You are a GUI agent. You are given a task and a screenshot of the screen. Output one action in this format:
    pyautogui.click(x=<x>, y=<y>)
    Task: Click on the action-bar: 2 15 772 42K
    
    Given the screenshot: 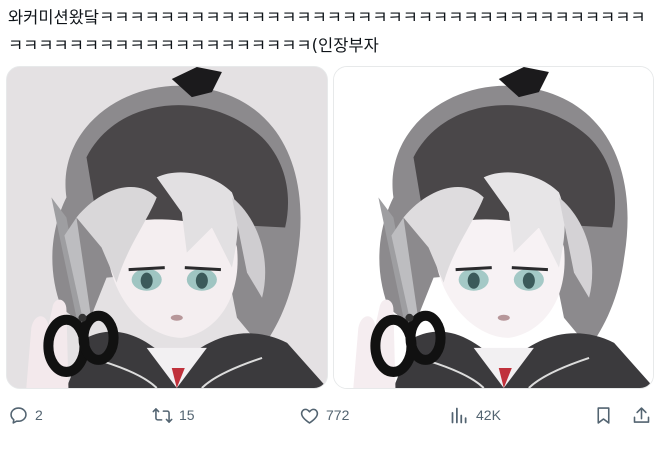 What is the action you would take?
    pyautogui.click(x=330, y=415)
    